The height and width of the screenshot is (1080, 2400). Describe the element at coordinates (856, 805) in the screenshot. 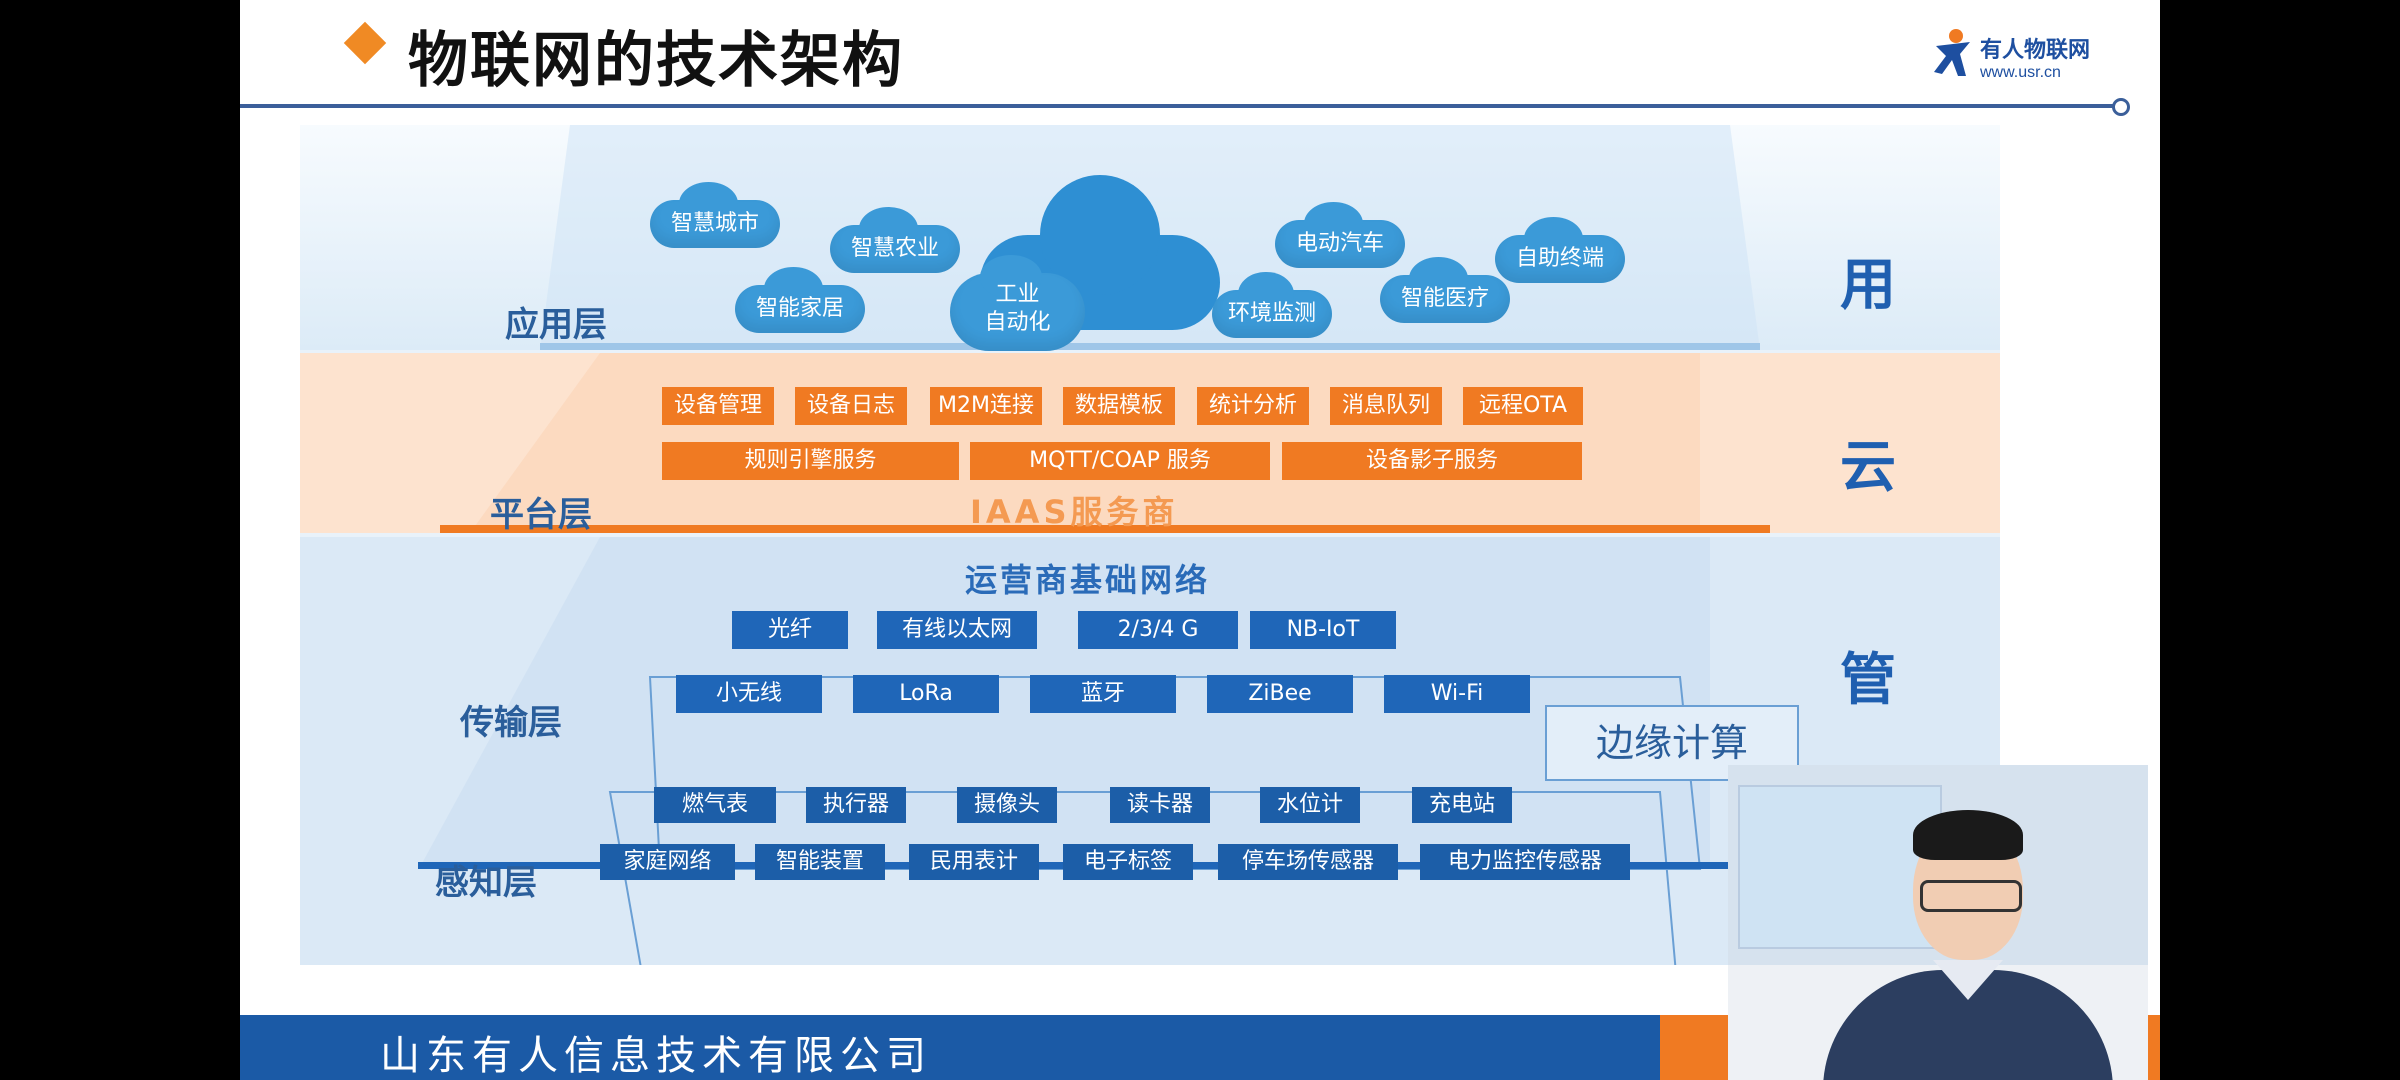

I see `device-item: 执行器` at that location.